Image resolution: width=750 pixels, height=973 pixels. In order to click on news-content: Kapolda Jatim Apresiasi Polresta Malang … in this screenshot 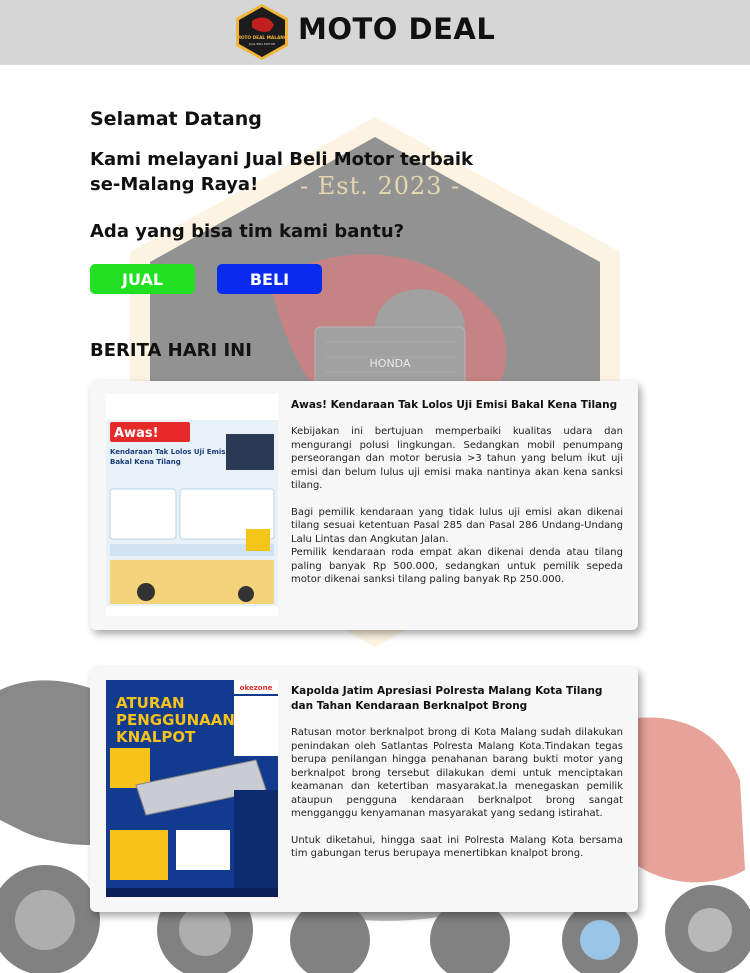, I will do `click(457, 772)`.